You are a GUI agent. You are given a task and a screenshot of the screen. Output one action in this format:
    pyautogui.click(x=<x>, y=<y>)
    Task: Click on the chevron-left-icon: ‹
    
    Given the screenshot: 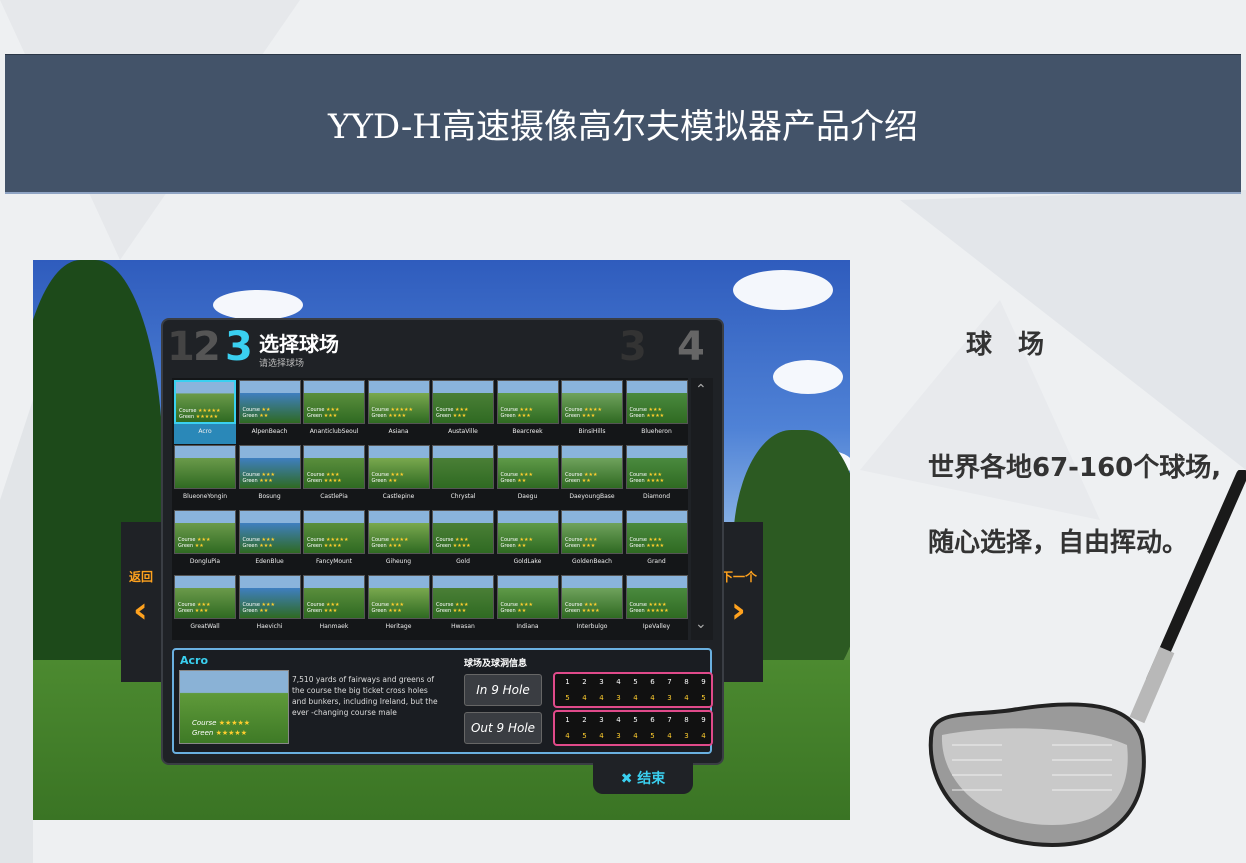 What is the action you would take?
    pyautogui.click(x=140, y=610)
    